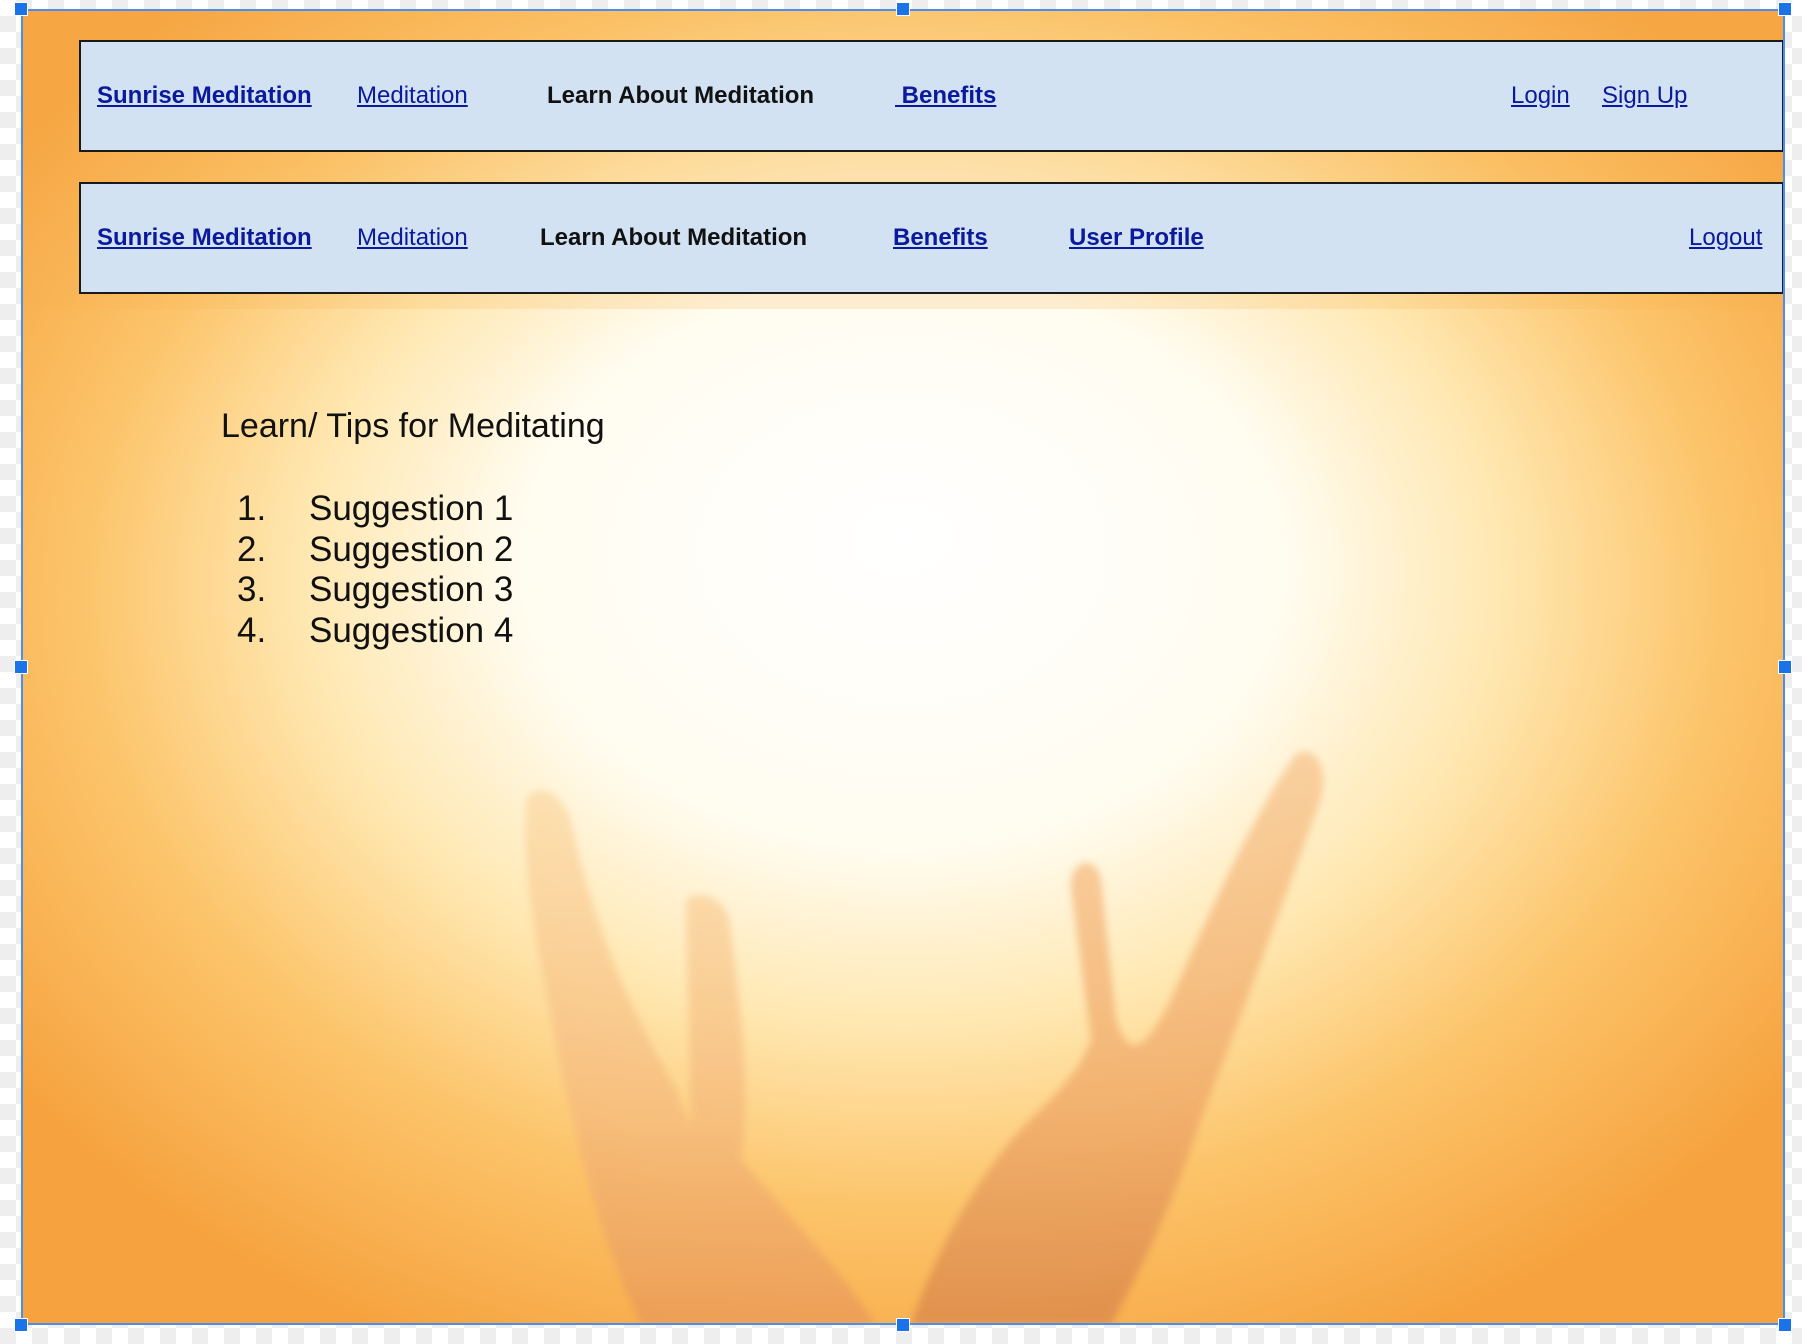 Image resolution: width=1802 pixels, height=1344 pixels. Describe the element at coordinates (252, 589) in the screenshot. I see `list-item-number: 3.` at that location.